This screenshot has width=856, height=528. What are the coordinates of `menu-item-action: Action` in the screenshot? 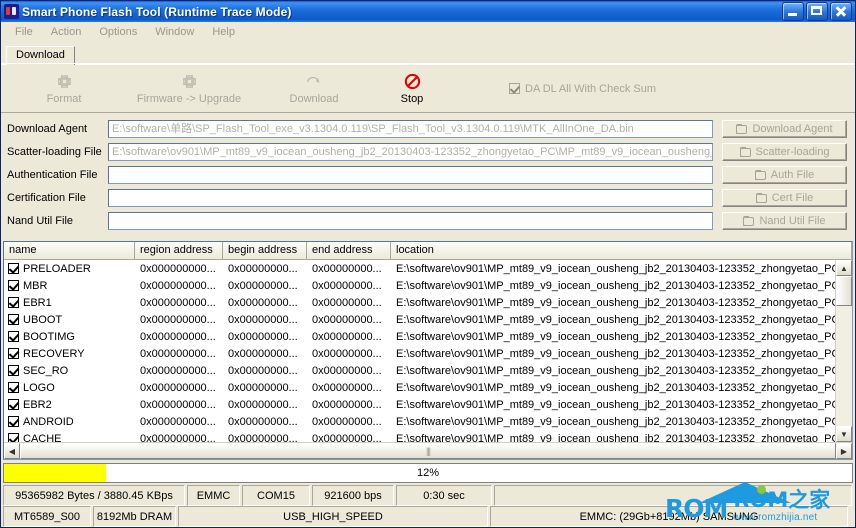 It's located at (66, 32).